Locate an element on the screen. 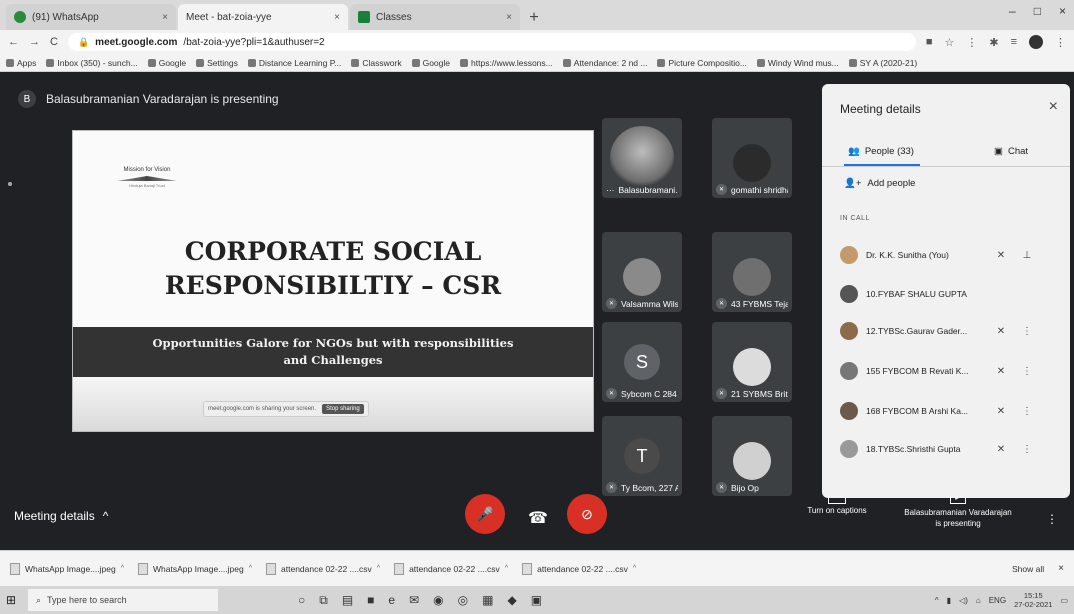  add-people-button: 👤+ Add people is located at coordinates (879, 183).